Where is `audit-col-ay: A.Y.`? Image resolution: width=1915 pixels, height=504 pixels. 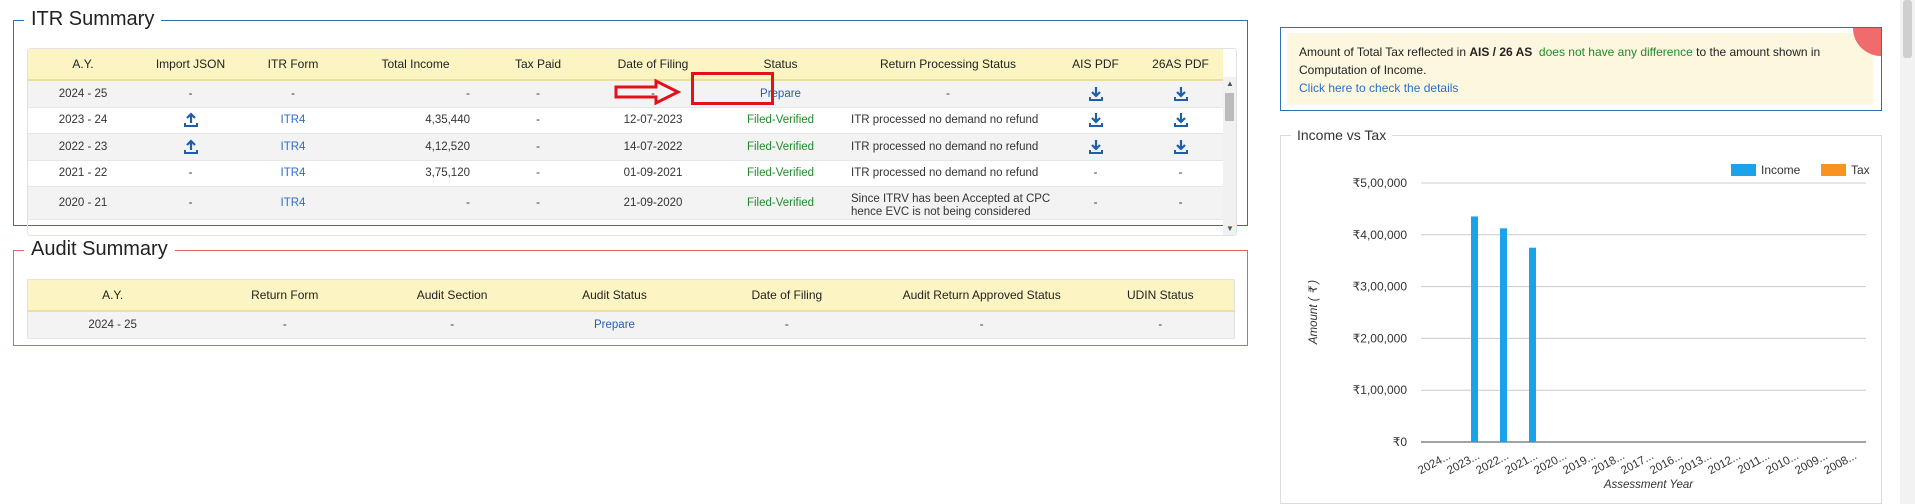
audit-col-ay: A.Y. is located at coordinates (112, 295).